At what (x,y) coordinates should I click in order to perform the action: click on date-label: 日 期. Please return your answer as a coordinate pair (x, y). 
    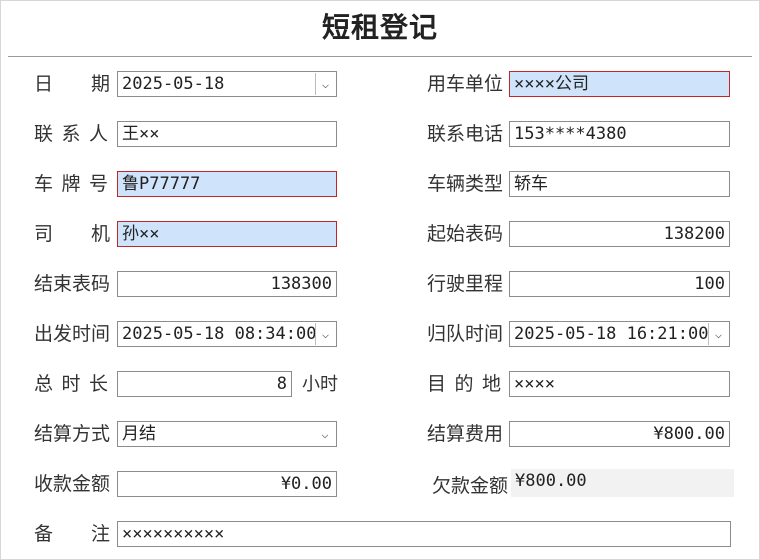
    Looking at the image, I should click on (72, 84).